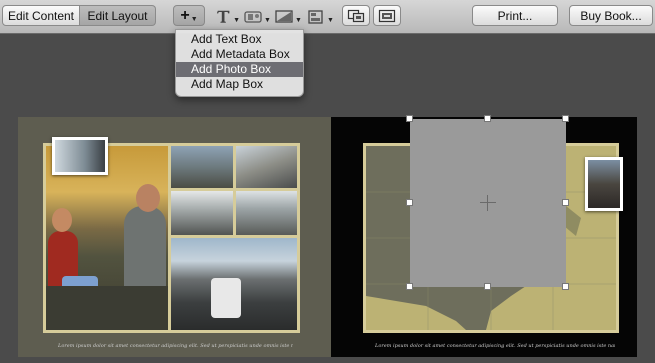 This screenshot has width=655, height=363. I want to click on layout-button: ▼, so click(320, 16).